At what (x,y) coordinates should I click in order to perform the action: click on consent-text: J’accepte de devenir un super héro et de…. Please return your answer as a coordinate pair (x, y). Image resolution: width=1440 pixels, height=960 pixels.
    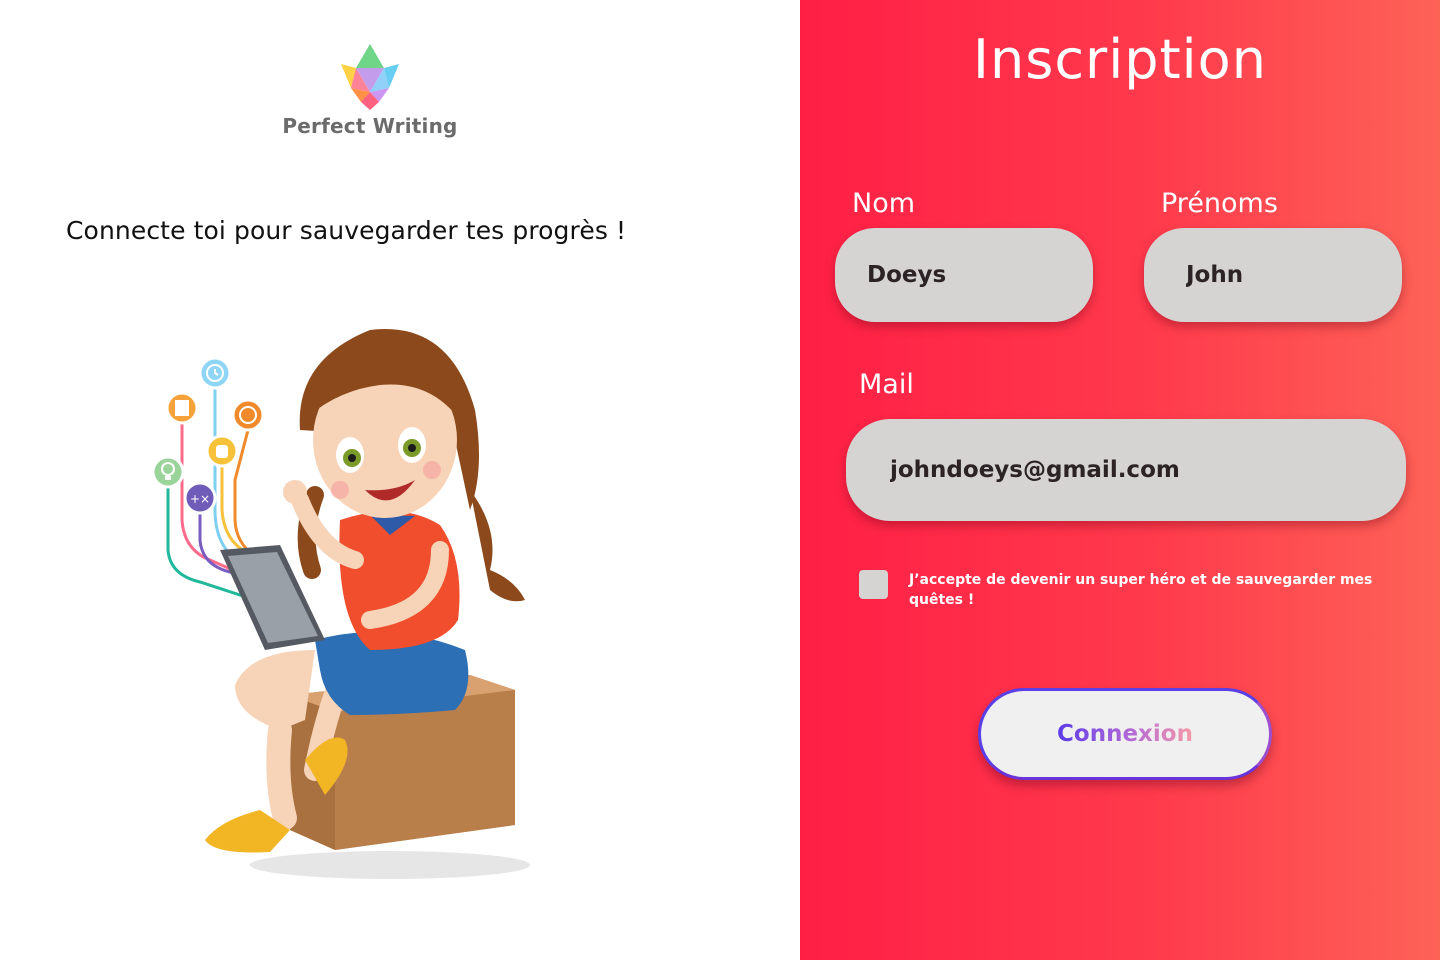
    Looking at the image, I should click on (1141, 590).